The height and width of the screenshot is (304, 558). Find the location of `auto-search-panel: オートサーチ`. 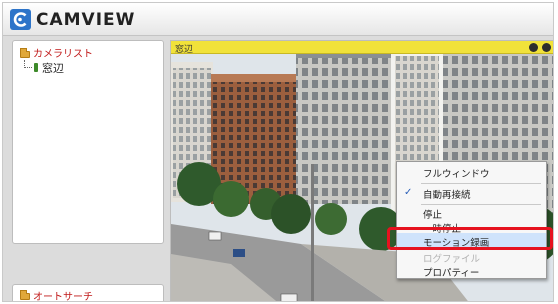

auto-search-panel: オートサーチ is located at coordinates (88, 292).